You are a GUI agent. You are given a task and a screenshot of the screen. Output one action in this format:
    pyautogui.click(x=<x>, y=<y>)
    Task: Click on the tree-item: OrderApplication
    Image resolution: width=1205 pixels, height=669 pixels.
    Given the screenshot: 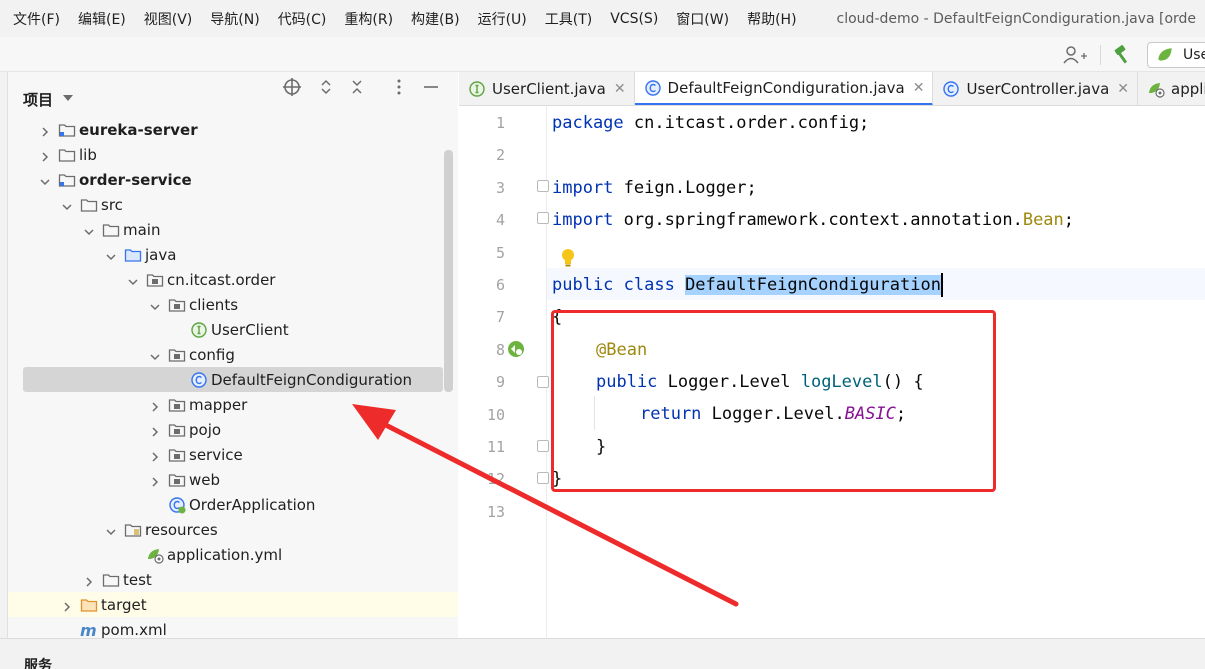 What is the action you would take?
    pyautogui.click(x=233, y=504)
    